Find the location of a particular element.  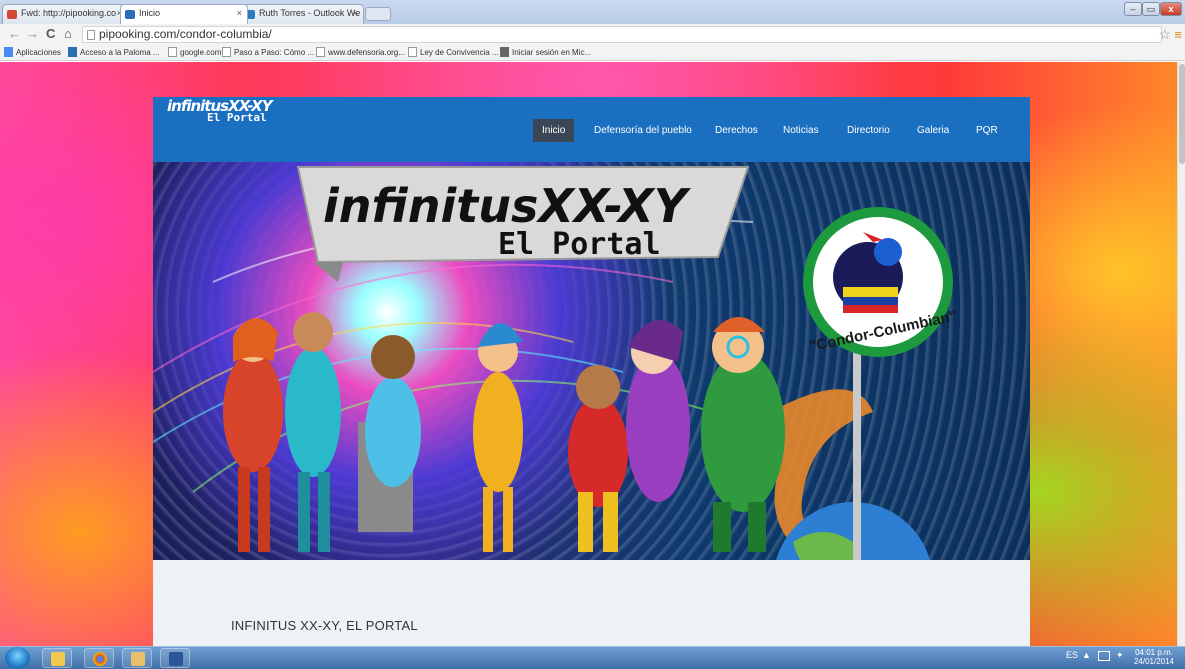

bookmark-google: google.com is located at coordinates (194, 52).